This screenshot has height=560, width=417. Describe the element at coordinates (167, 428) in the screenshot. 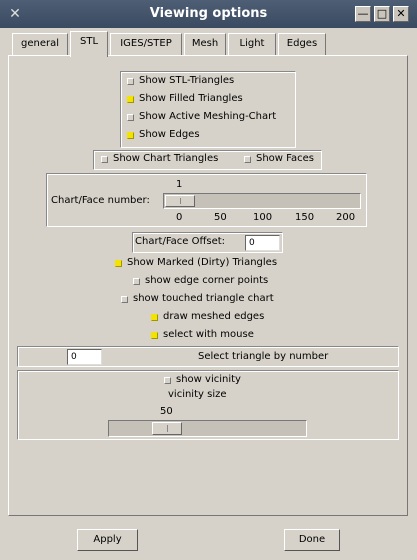

I see `vicinity-size-slider-handle` at that location.